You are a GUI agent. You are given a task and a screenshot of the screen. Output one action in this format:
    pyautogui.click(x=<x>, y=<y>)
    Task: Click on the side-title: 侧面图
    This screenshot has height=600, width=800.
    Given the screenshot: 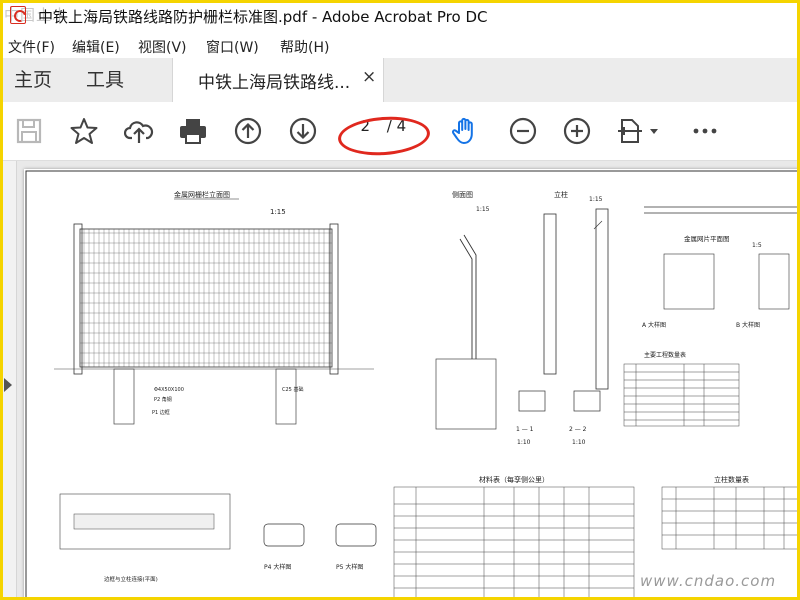 What is the action you would take?
    pyautogui.click(x=462, y=194)
    